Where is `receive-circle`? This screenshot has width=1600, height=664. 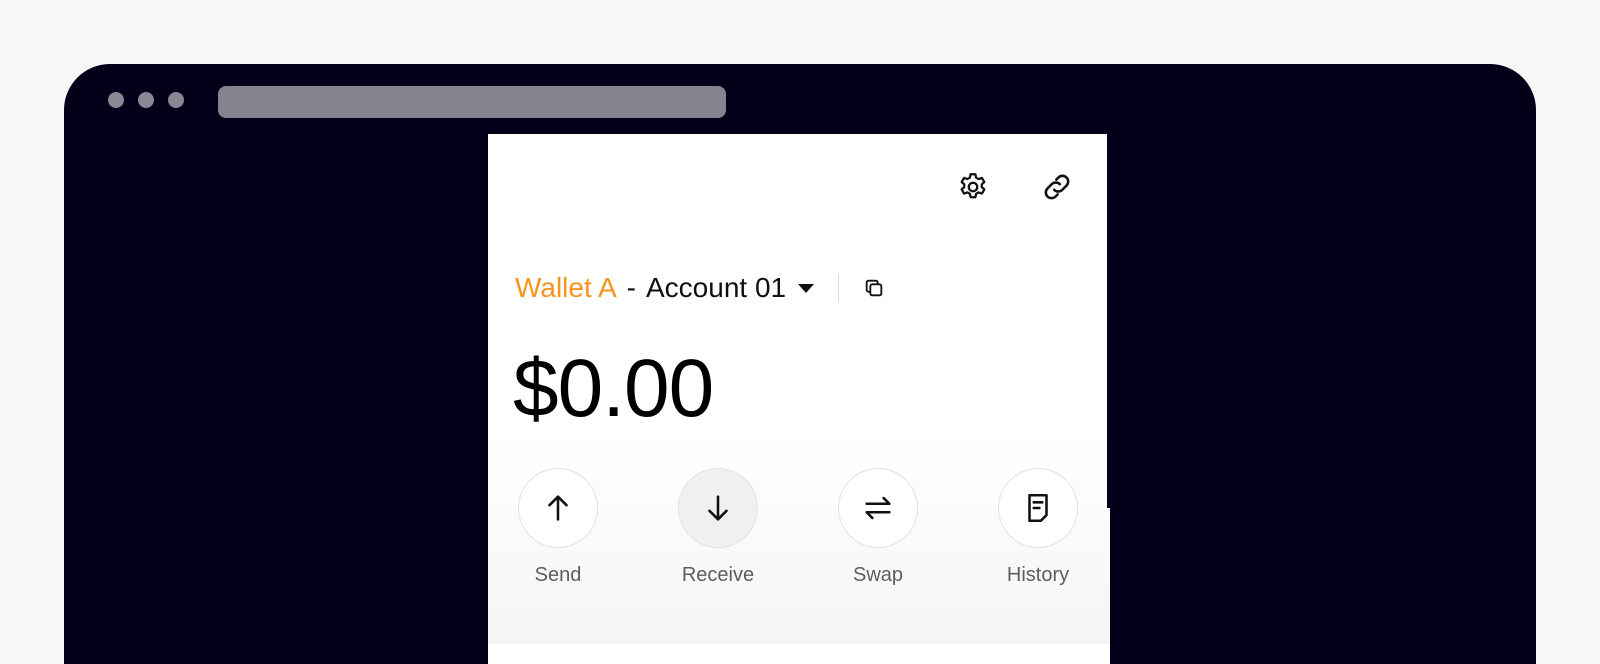
receive-circle is located at coordinates (718, 508).